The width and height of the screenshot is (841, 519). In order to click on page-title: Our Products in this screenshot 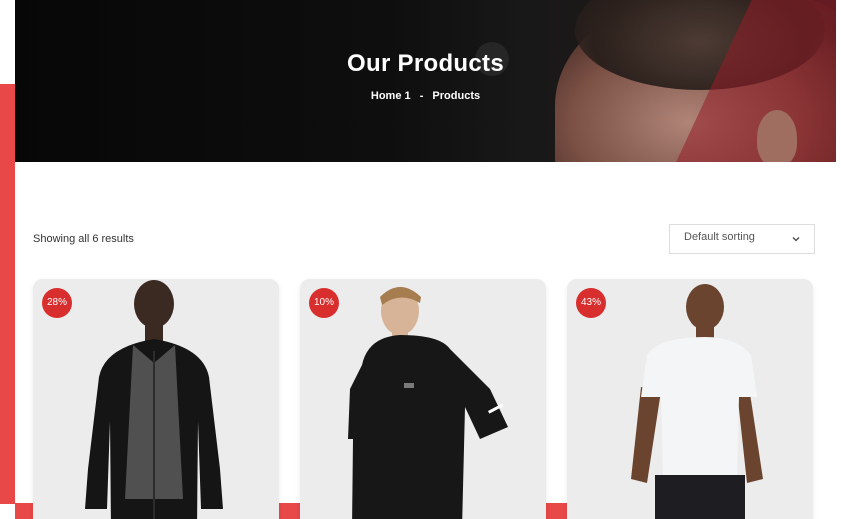, I will do `click(425, 63)`.